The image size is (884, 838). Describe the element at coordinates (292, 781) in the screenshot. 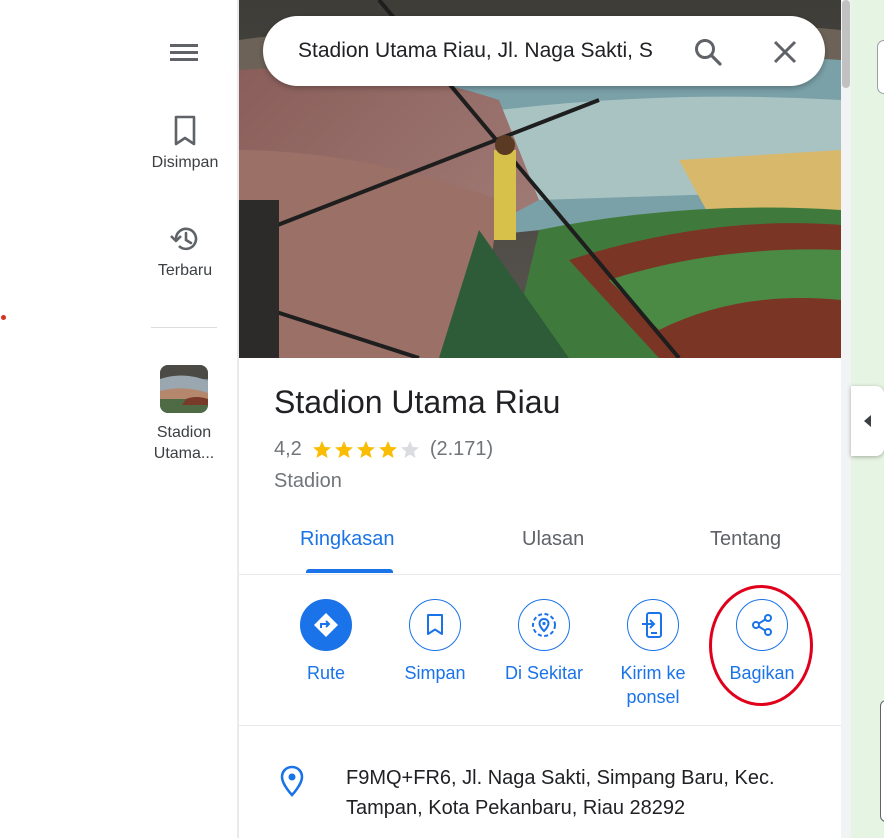

I see `location-pin-icon` at that location.